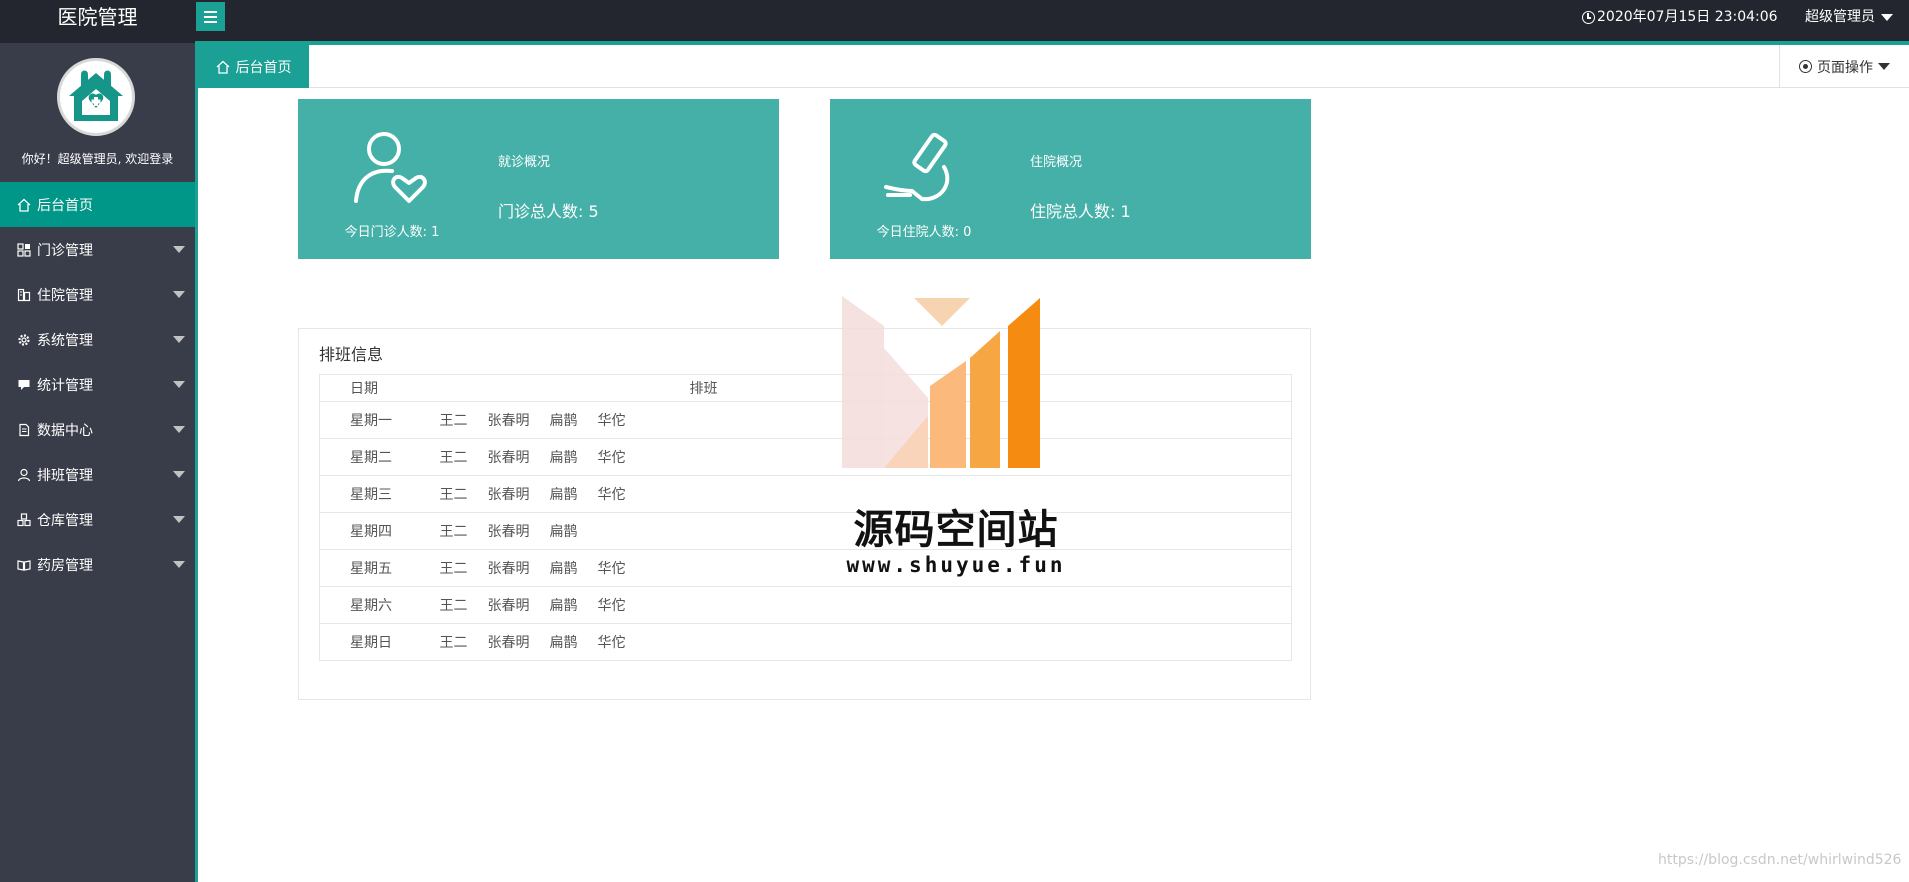 The image size is (1909, 882). I want to click on tab-home: 后台首页, so click(253, 66).